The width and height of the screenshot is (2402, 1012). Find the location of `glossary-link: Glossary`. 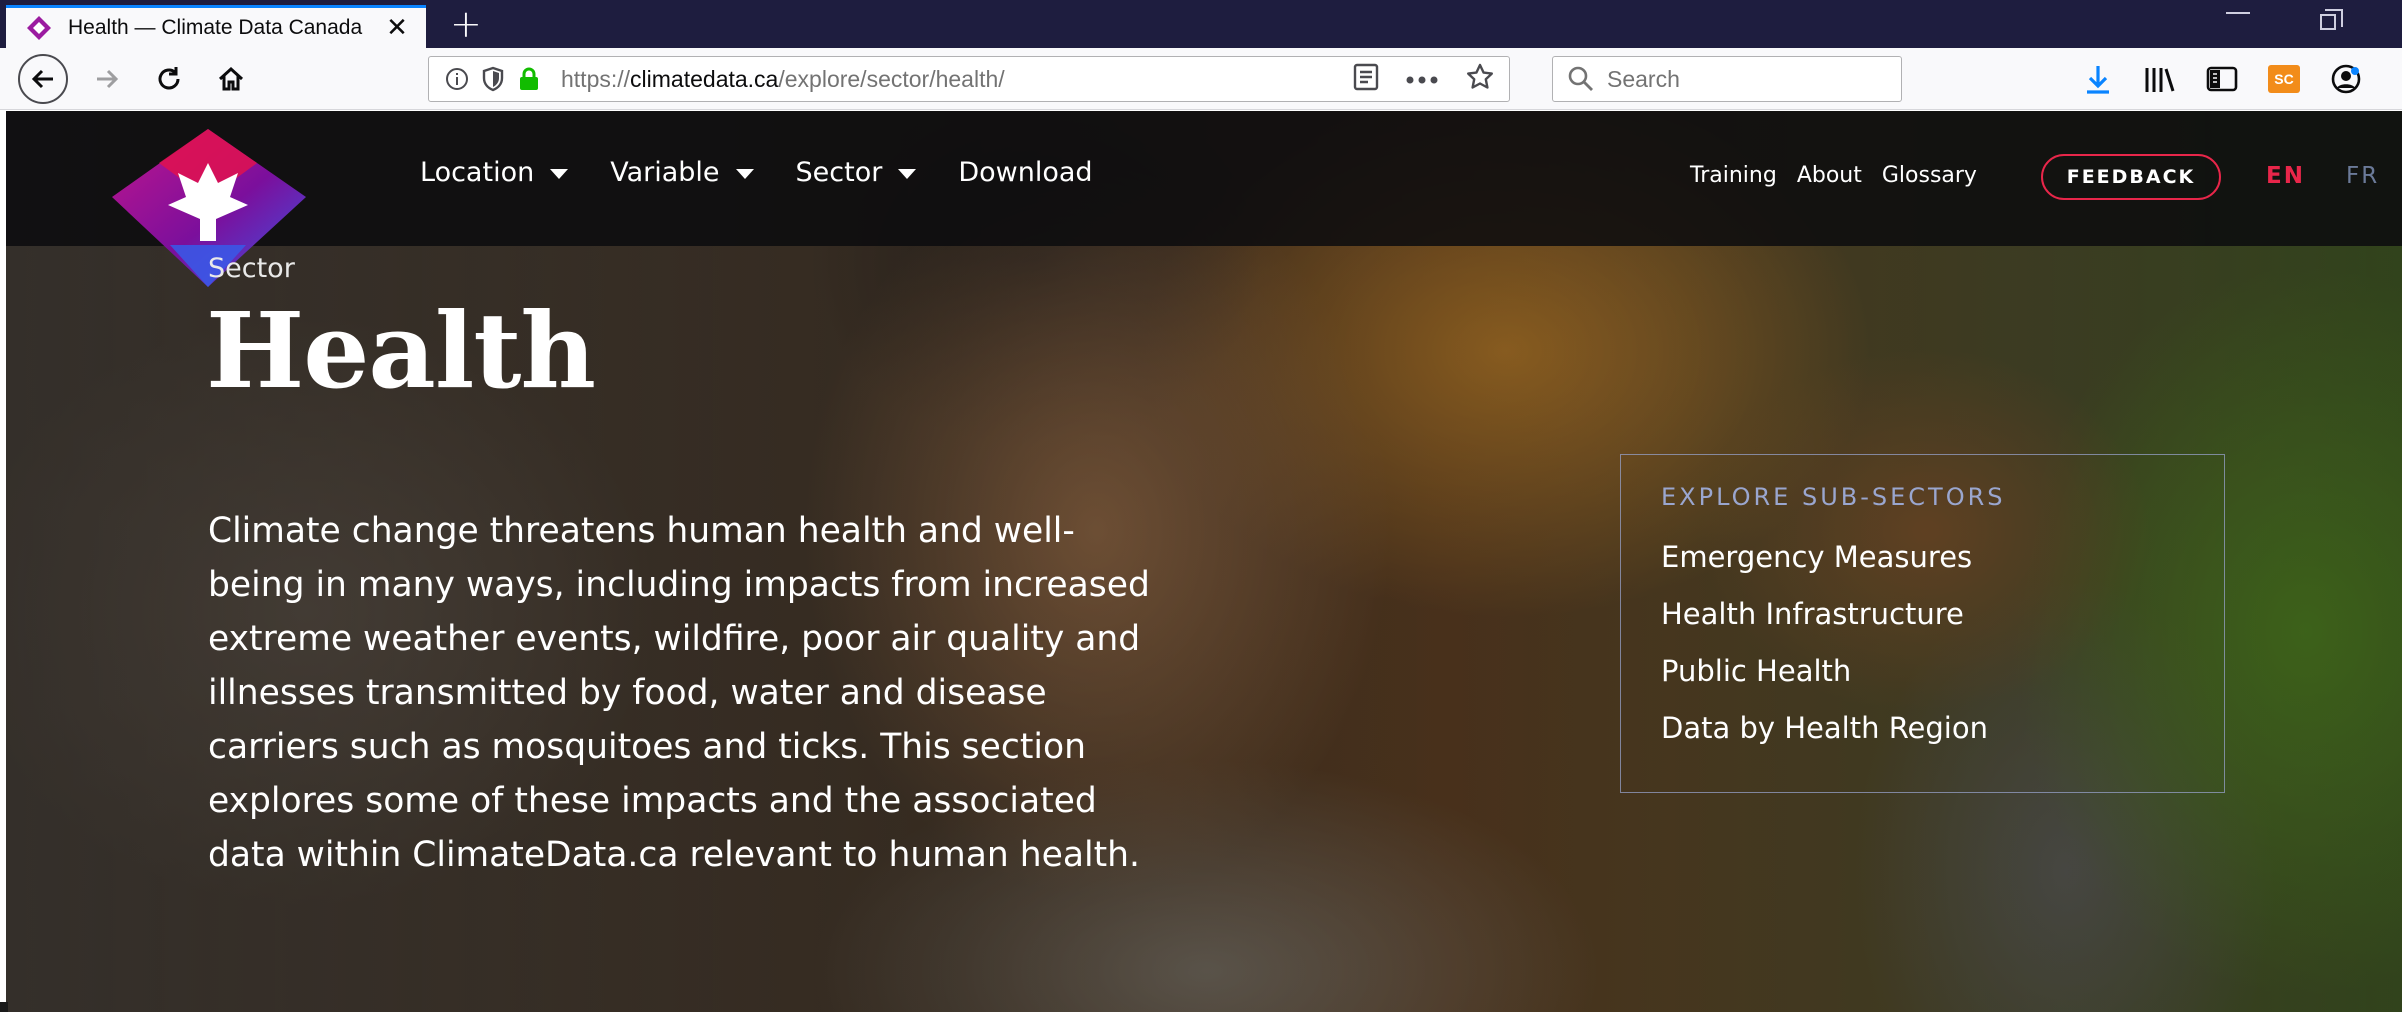

glossary-link: Glossary is located at coordinates (1929, 175).